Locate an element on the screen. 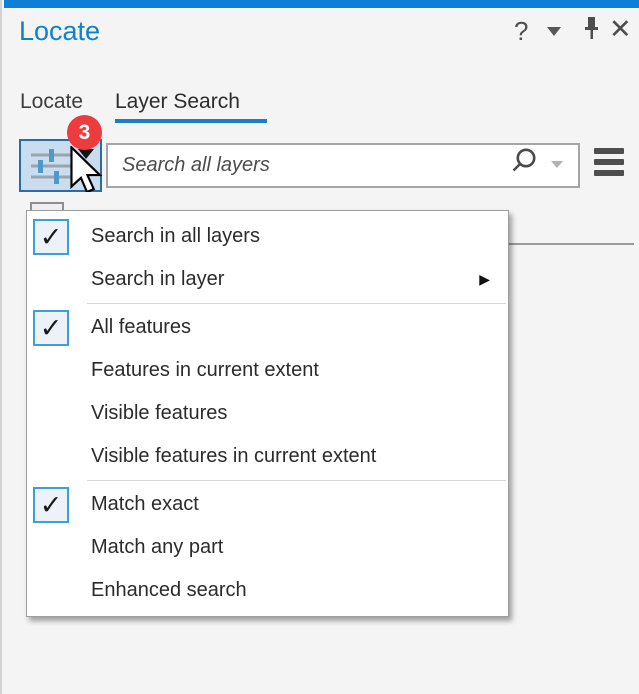 This screenshot has height=694, width=639. menu-item: Enhanced search is located at coordinates (267, 590).